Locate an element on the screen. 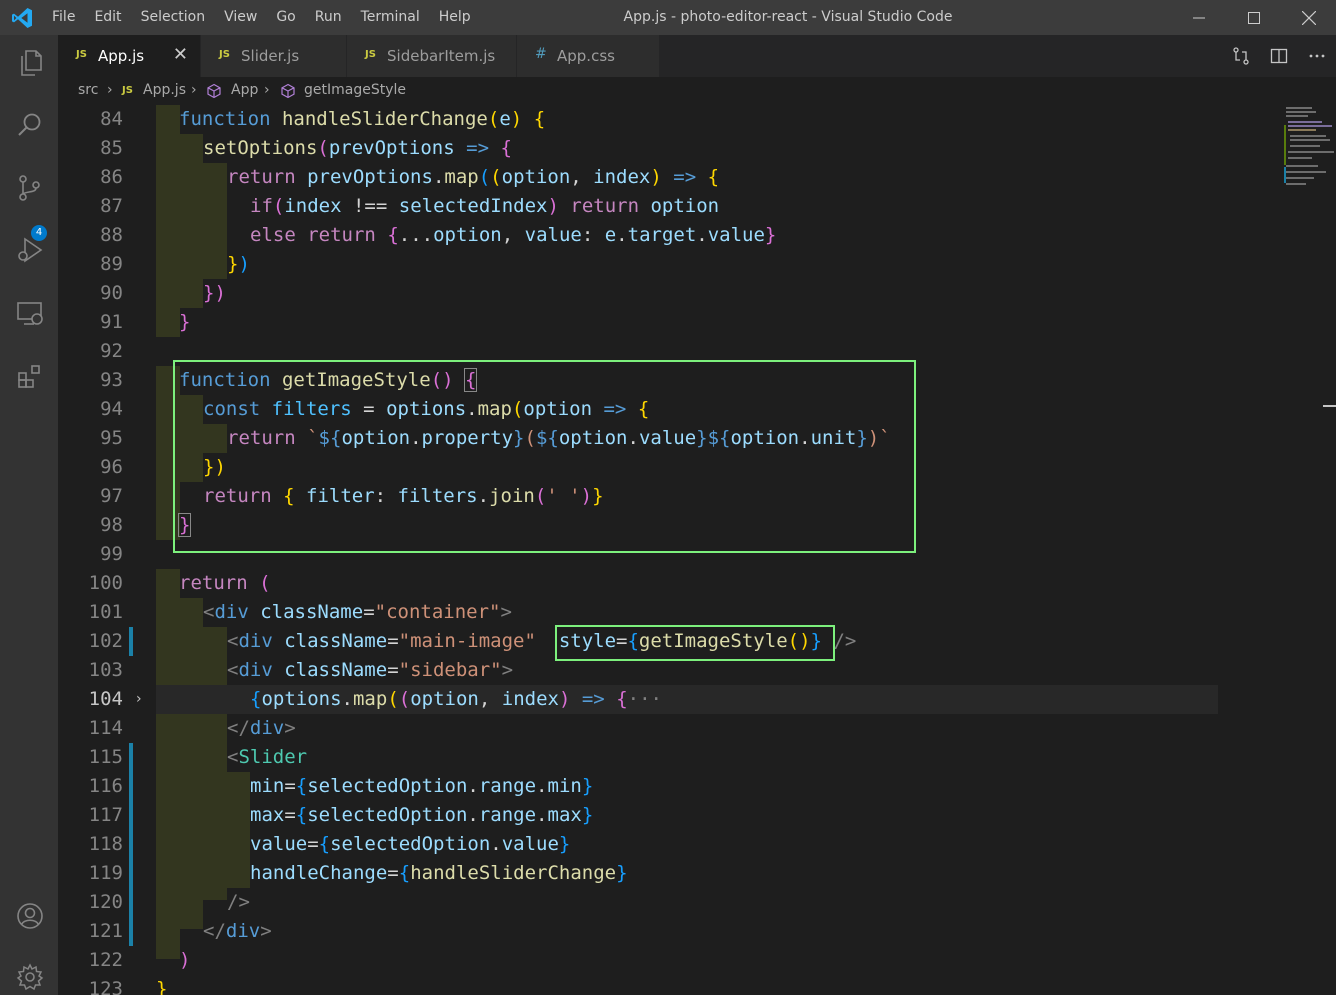 This screenshot has height=995, width=1336. line-number: 104 is located at coordinates (105, 699).